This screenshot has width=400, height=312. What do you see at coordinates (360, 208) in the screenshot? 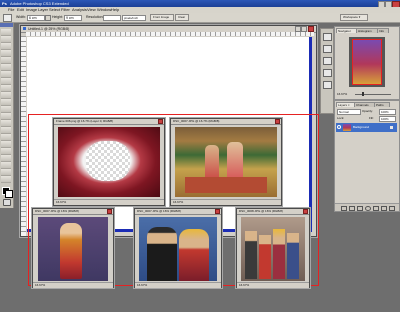
I see `mask-icon` at bounding box center [360, 208].